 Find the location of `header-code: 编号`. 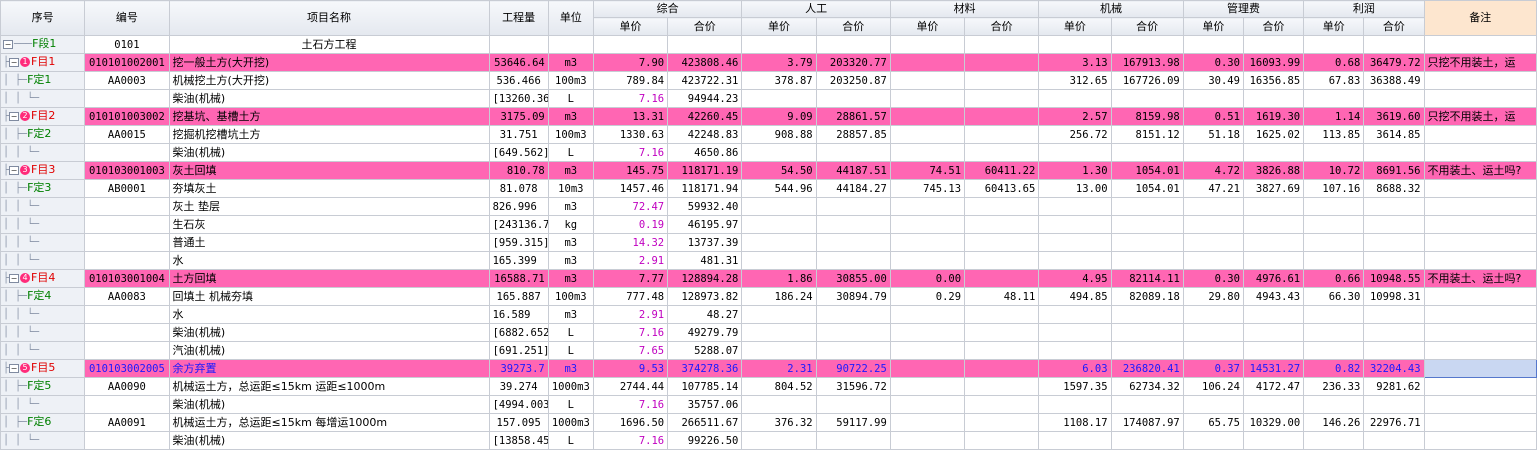

header-code: 编号 is located at coordinates (127, 18).